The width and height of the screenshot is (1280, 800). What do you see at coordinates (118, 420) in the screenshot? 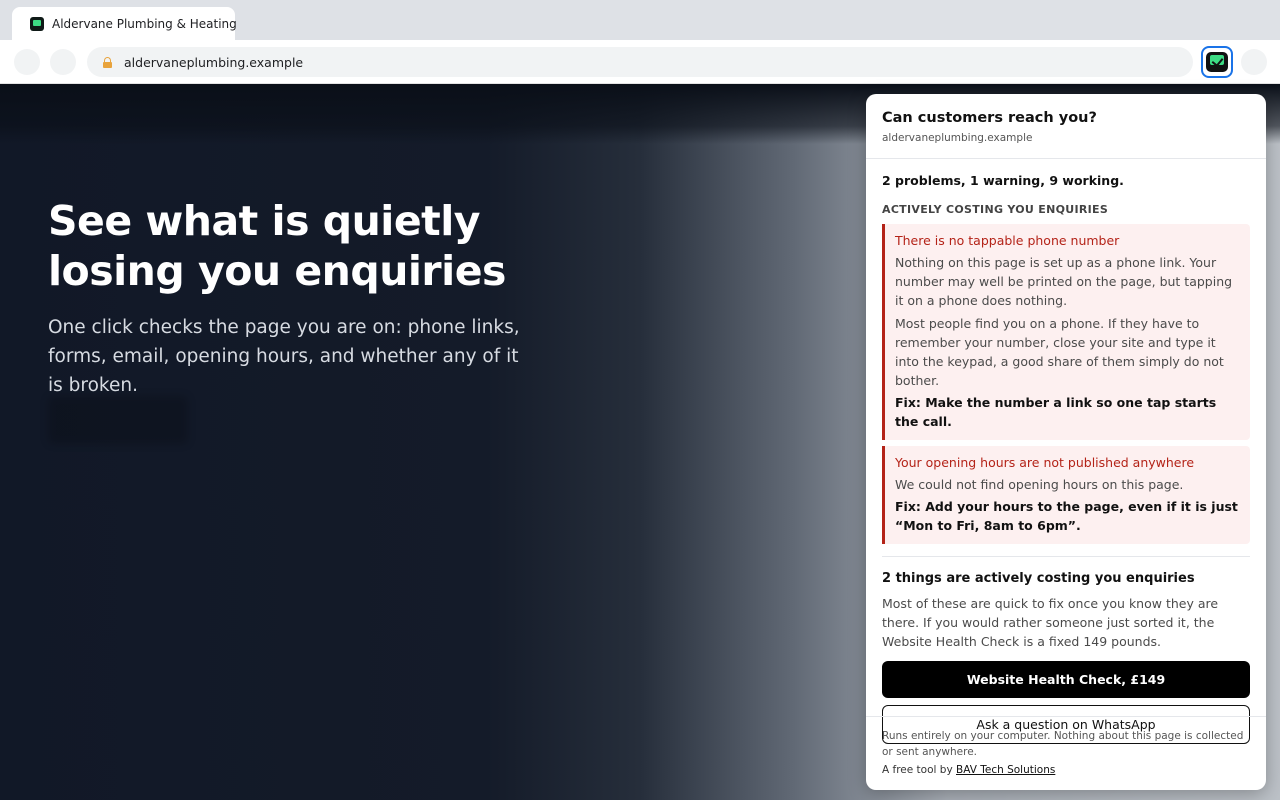
I see `hero-cta-button` at bounding box center [118, 420].